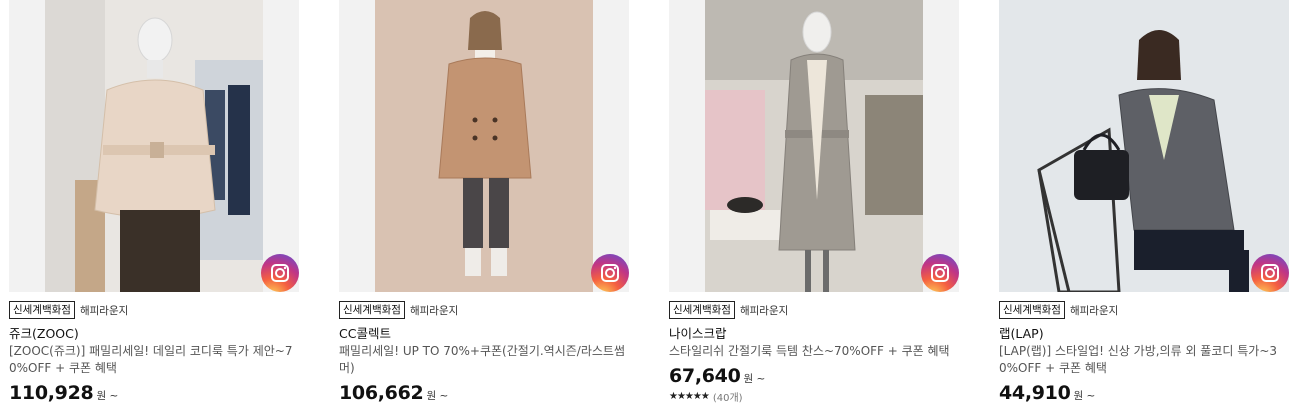  I want to click on price-row: 67,640 원 ~, so click(814, 376).